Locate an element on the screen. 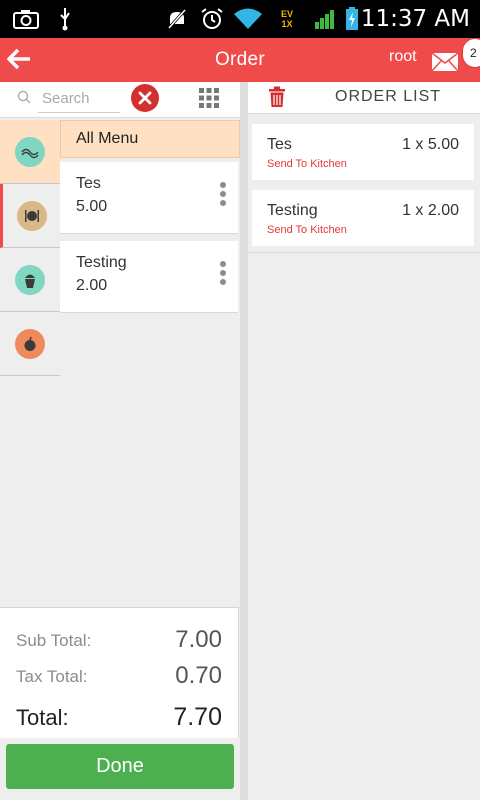 This screenshot has width=480, height=800. mute-icon is located at coordinates (177, 19).